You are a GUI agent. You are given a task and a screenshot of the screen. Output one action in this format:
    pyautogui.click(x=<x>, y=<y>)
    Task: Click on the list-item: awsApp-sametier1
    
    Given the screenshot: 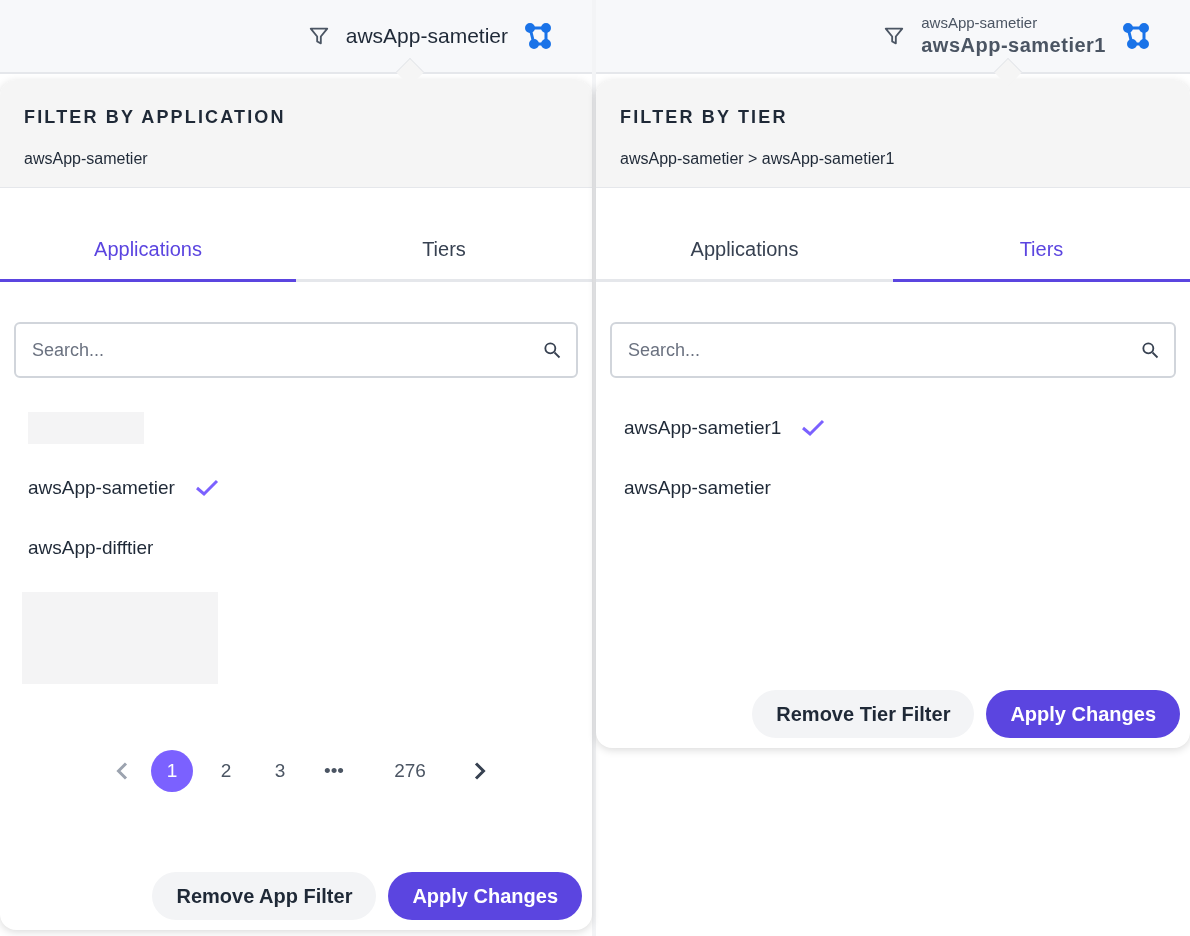 What is the action you would take?
    pyautogui.click(x=703, y=428)
    